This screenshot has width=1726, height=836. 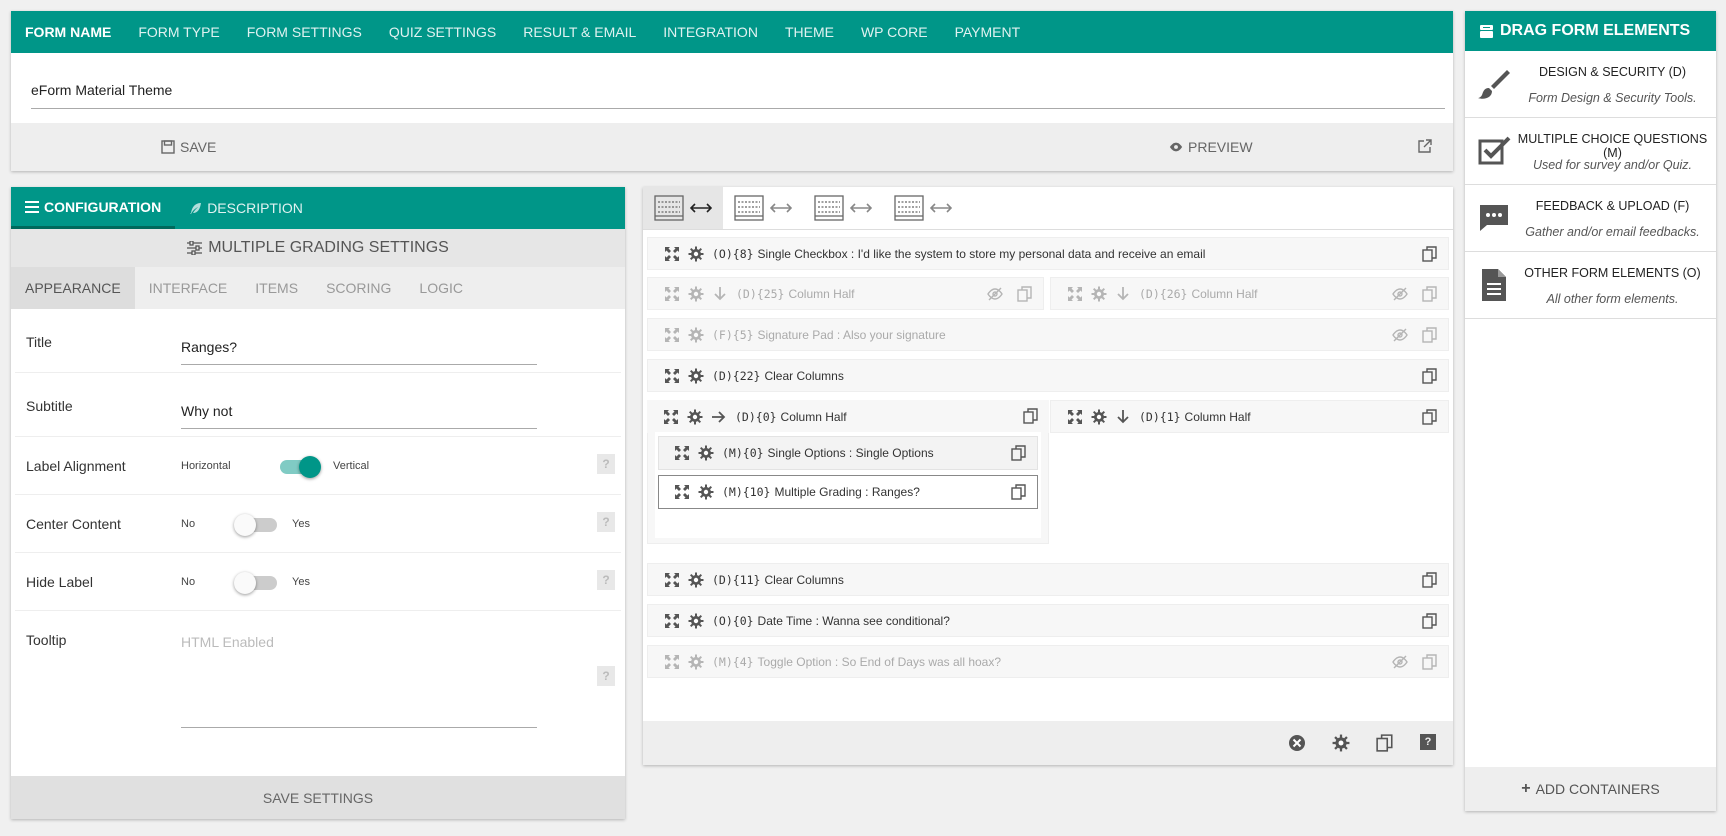 I want to click on add-containers-button: + ADD CONTAINERS, so click(x=1590, y=789).